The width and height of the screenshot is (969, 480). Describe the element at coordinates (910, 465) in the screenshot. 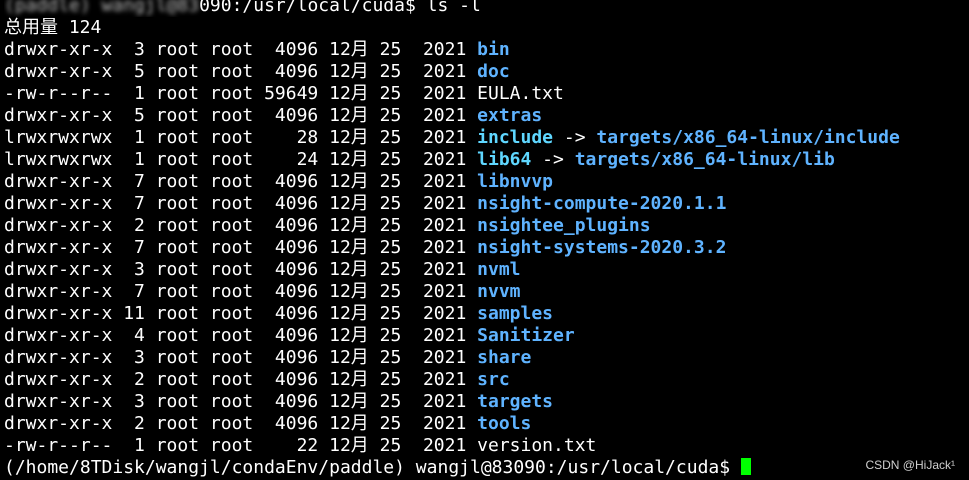

I see `csdn-watermark: CSDN @HiJack¹` at that location.